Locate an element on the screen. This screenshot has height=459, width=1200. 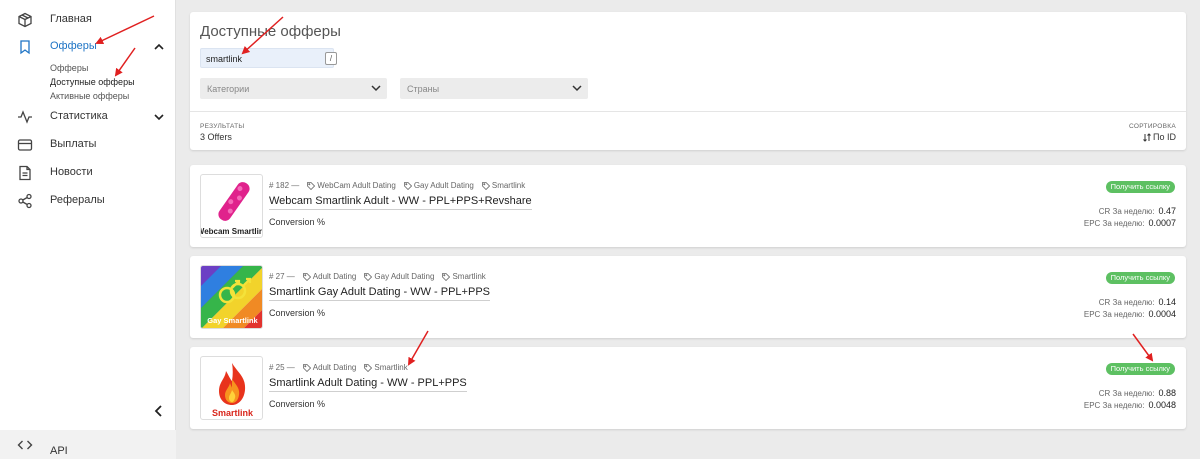
share-icon is located at coordinates (25, 201).